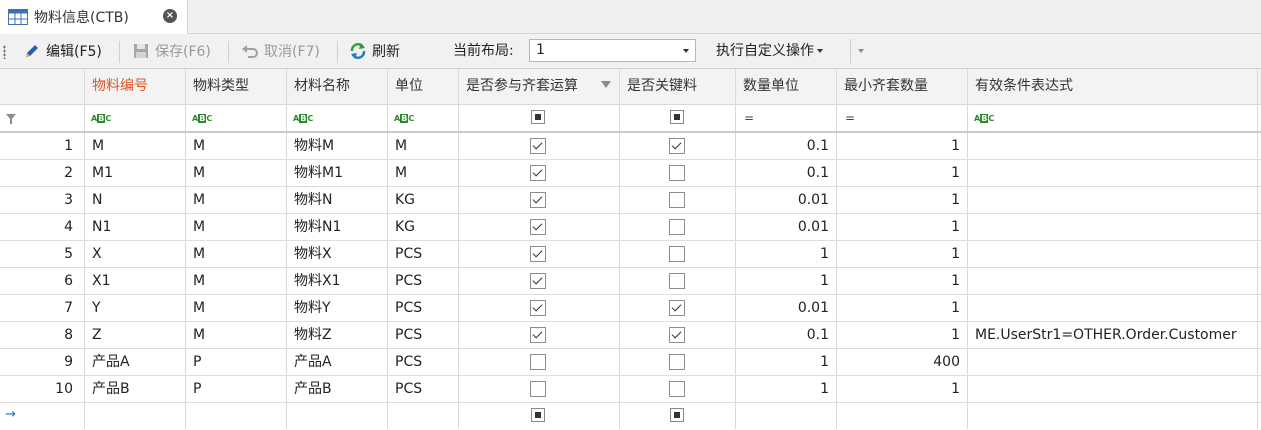 Image resolution: width=1261 pixels, height=430 pixels. I want to click on table-row: 5 X M 物料X PCS 1 1, so click(630, 254).